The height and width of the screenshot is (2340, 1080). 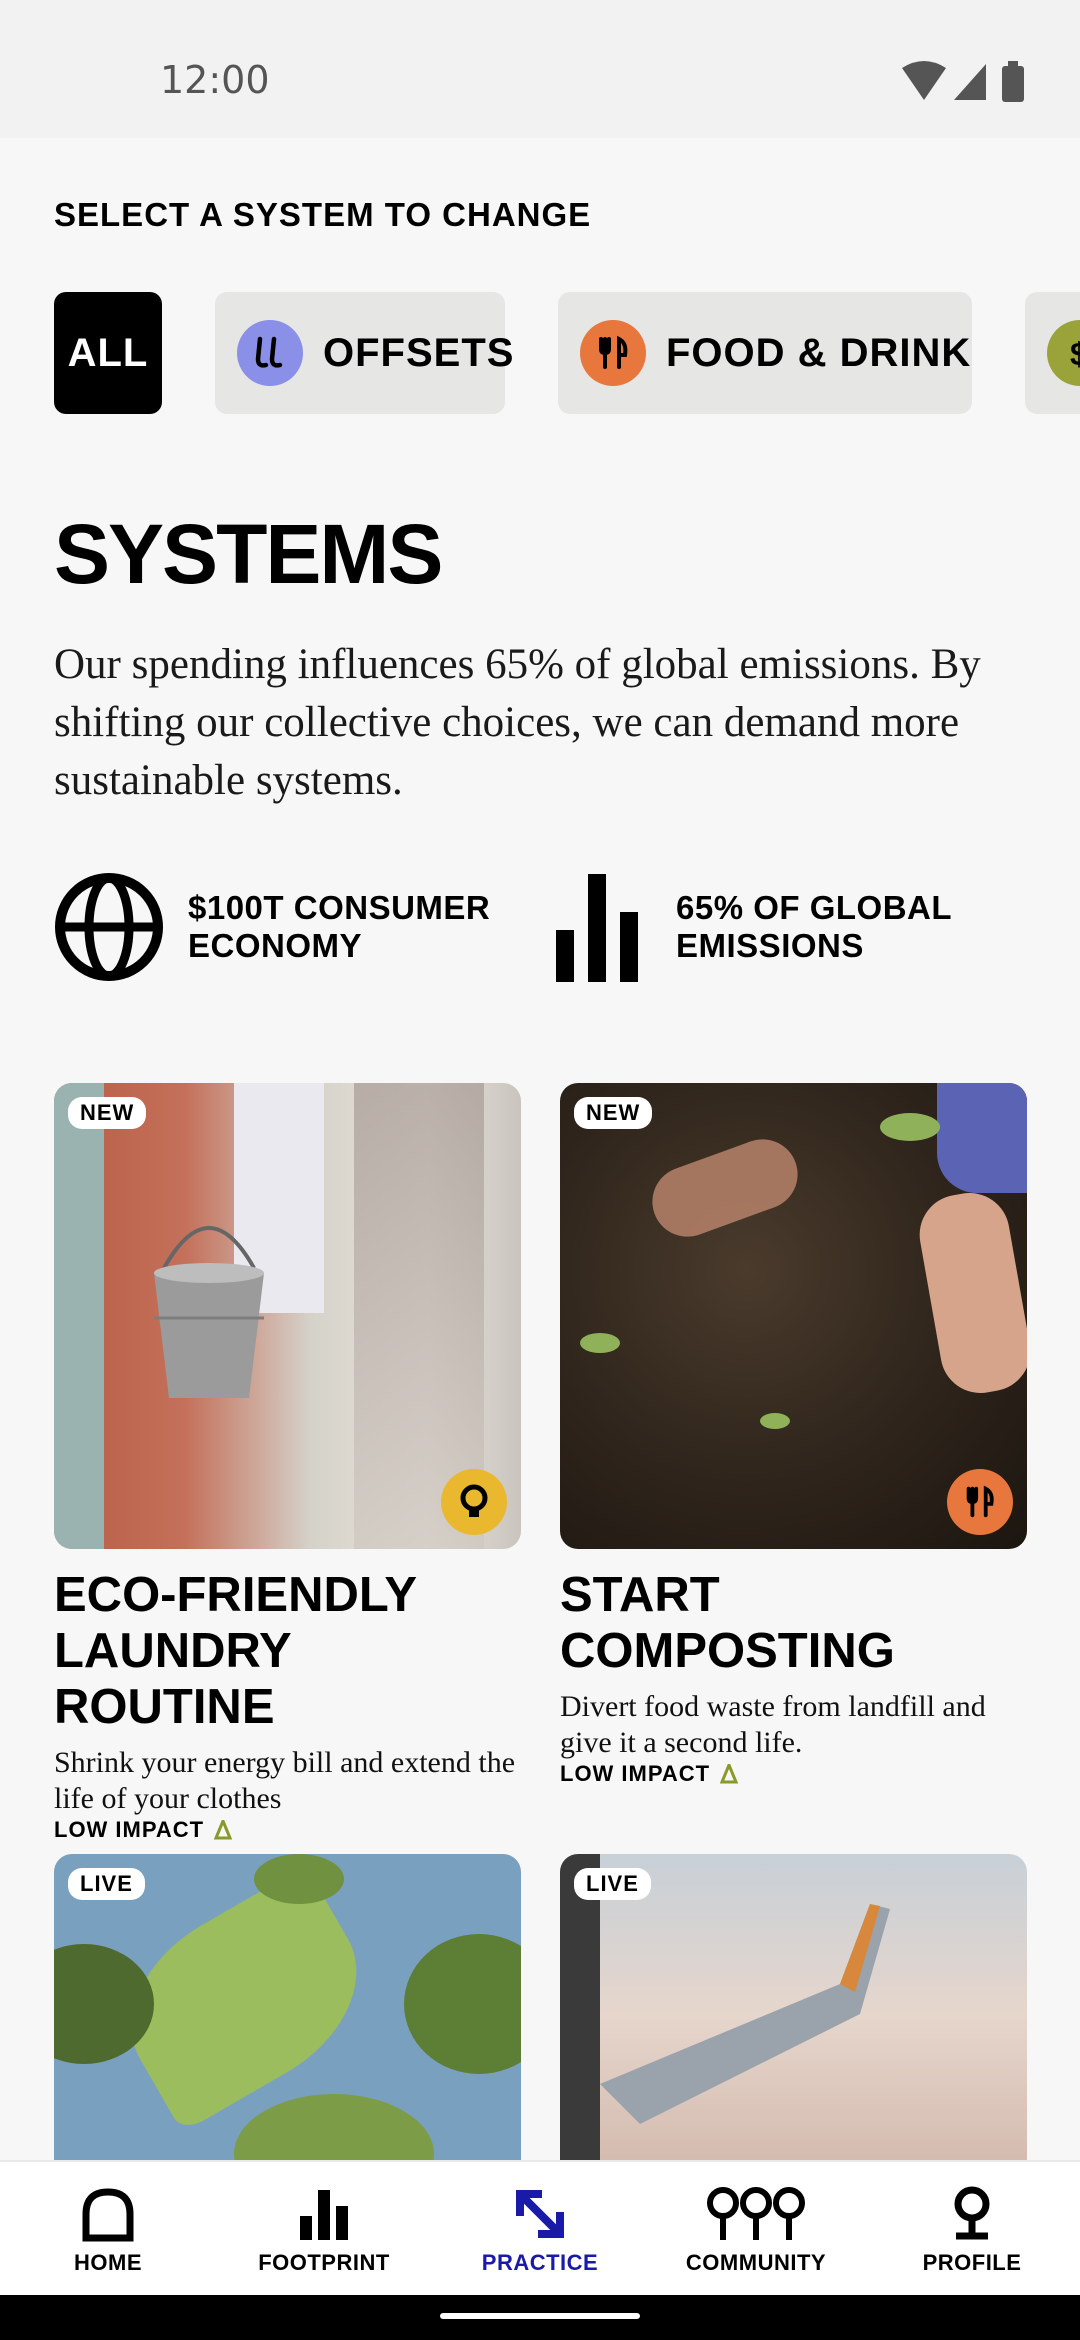 What do you see at coordinates (770, 945) in the screenshot?
I see `stat-line: EMISSIONS` at bounding box center [770, 945].